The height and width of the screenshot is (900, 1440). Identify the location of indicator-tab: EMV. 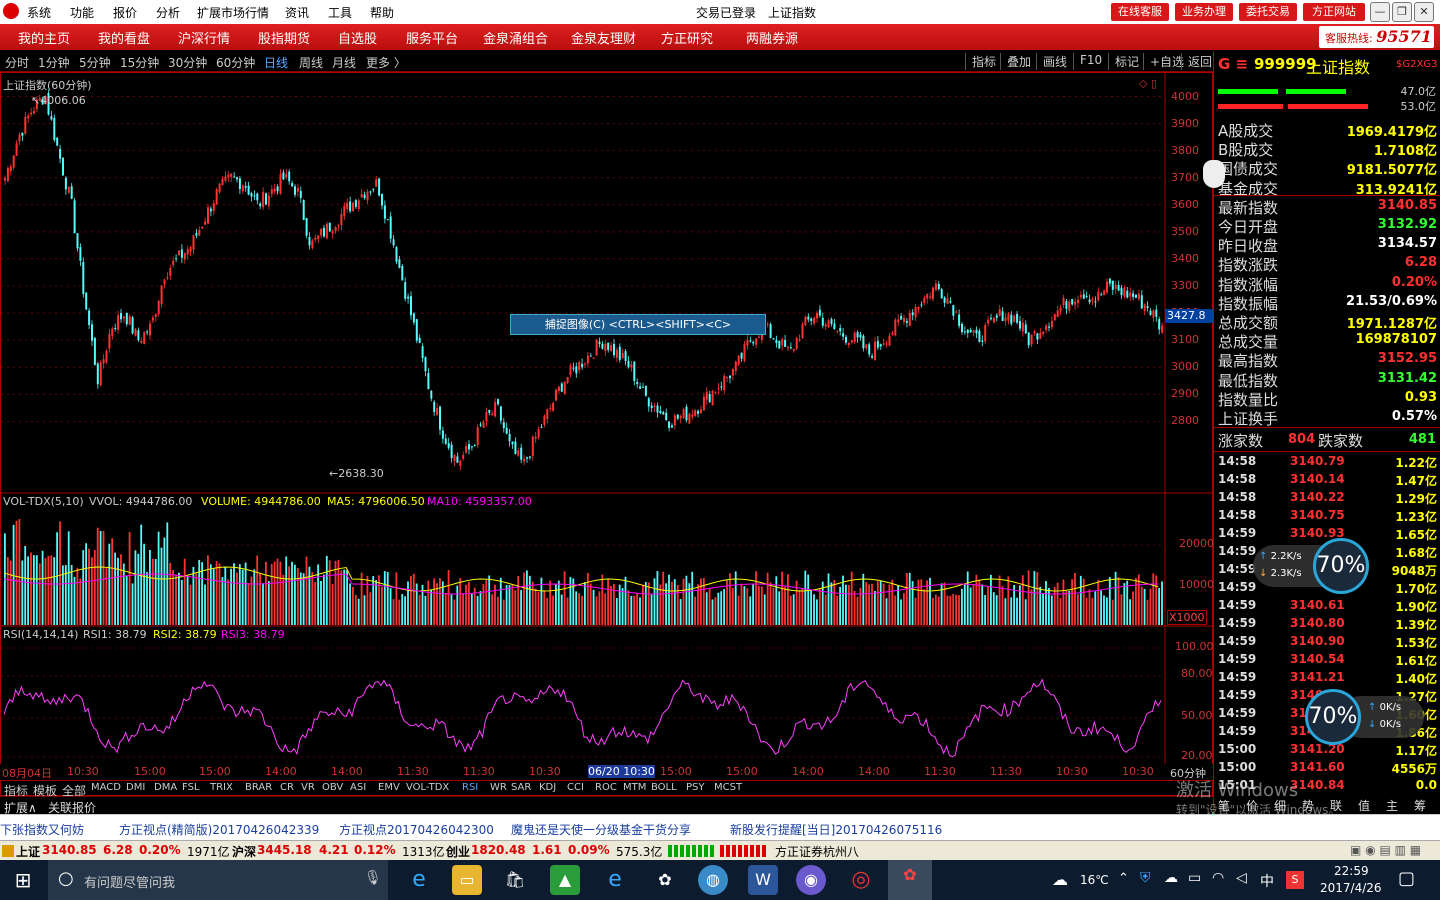
(389, 787).